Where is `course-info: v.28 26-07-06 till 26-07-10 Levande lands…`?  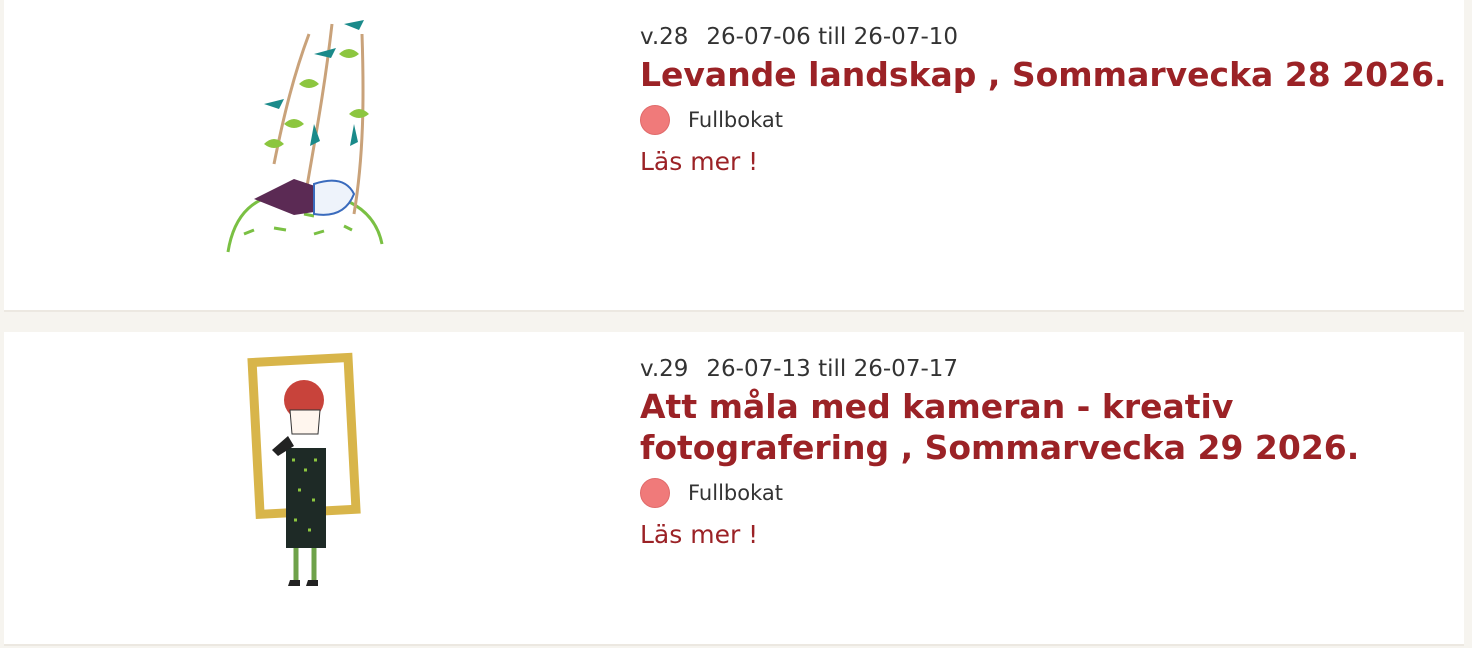
course-info: v.28 26-07-06 till 26-07-10 Levande lands… is located at coordinates (1052, 99).